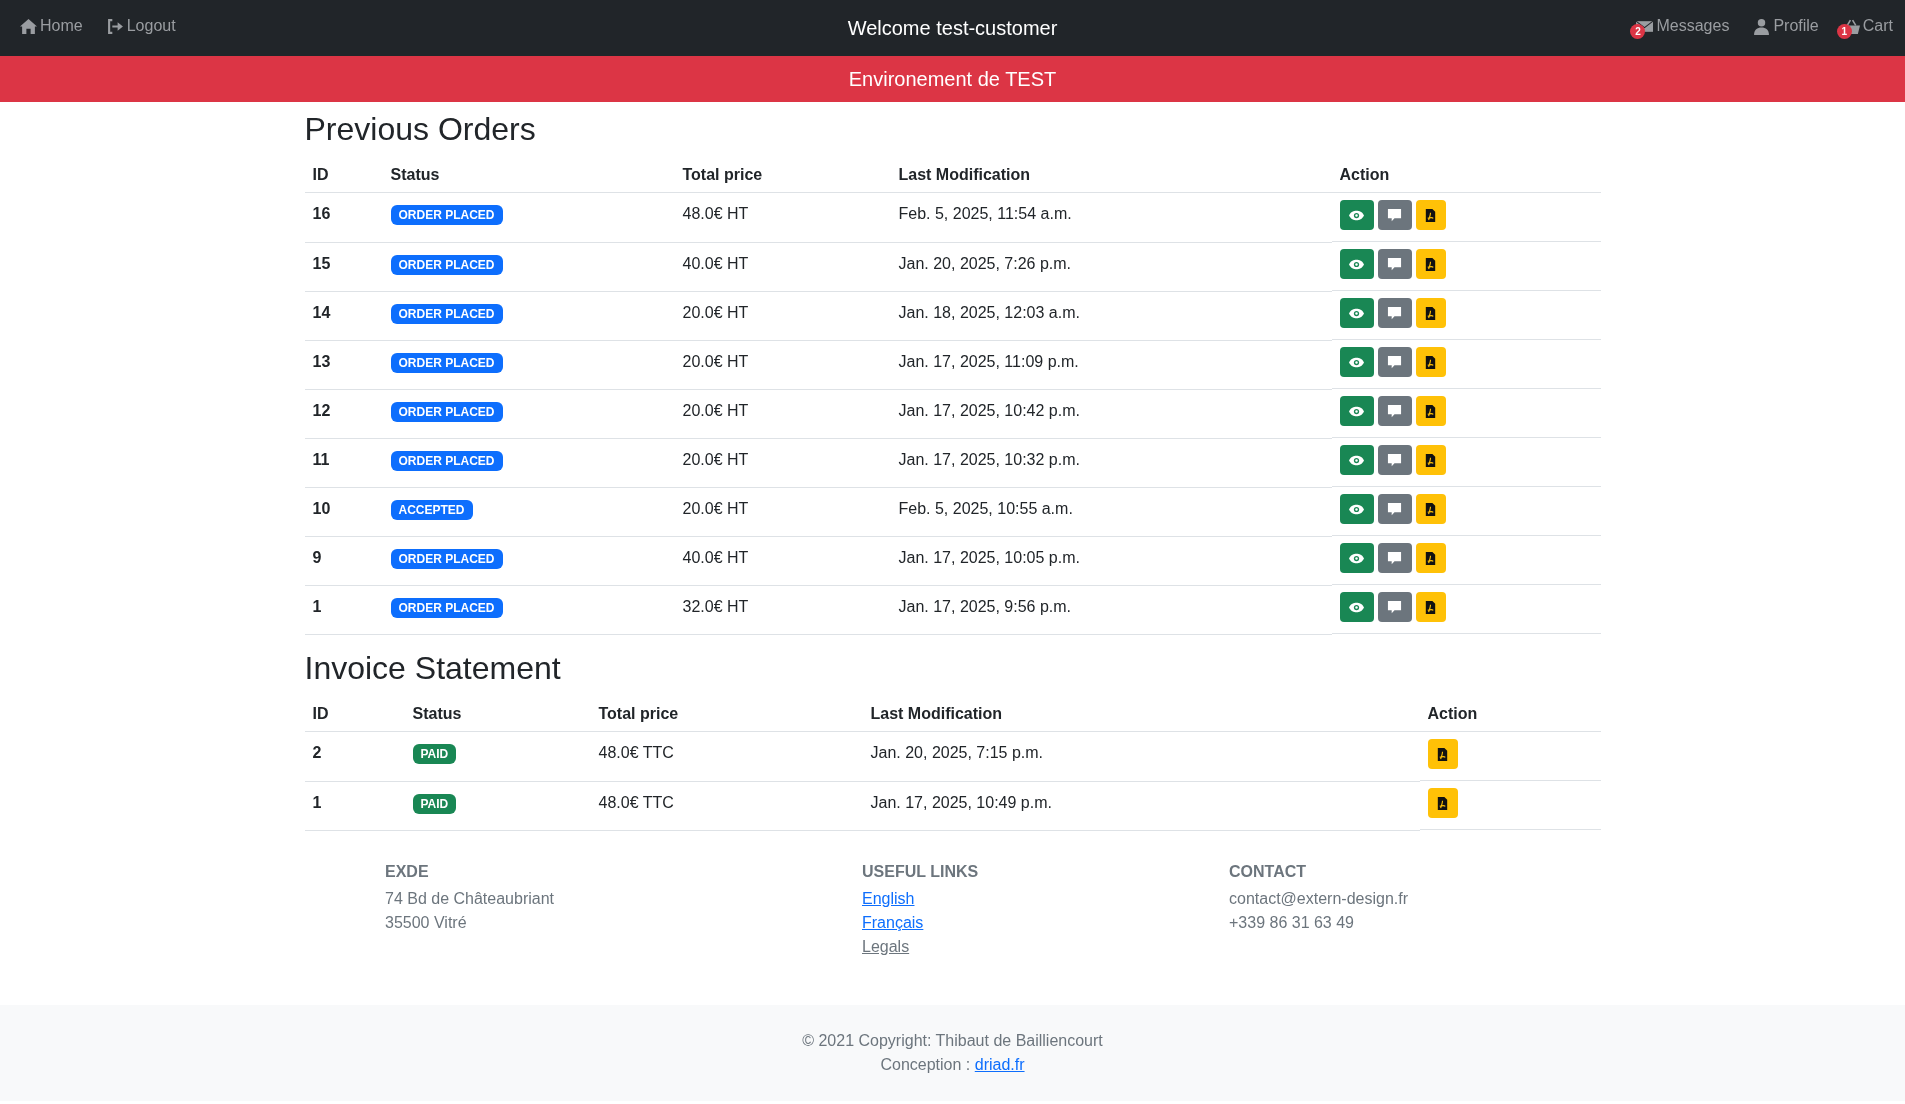  I want to click on copyright-text: © 2021 Copyright: Thibaut de Bailliencourt, so click(952, 1040).